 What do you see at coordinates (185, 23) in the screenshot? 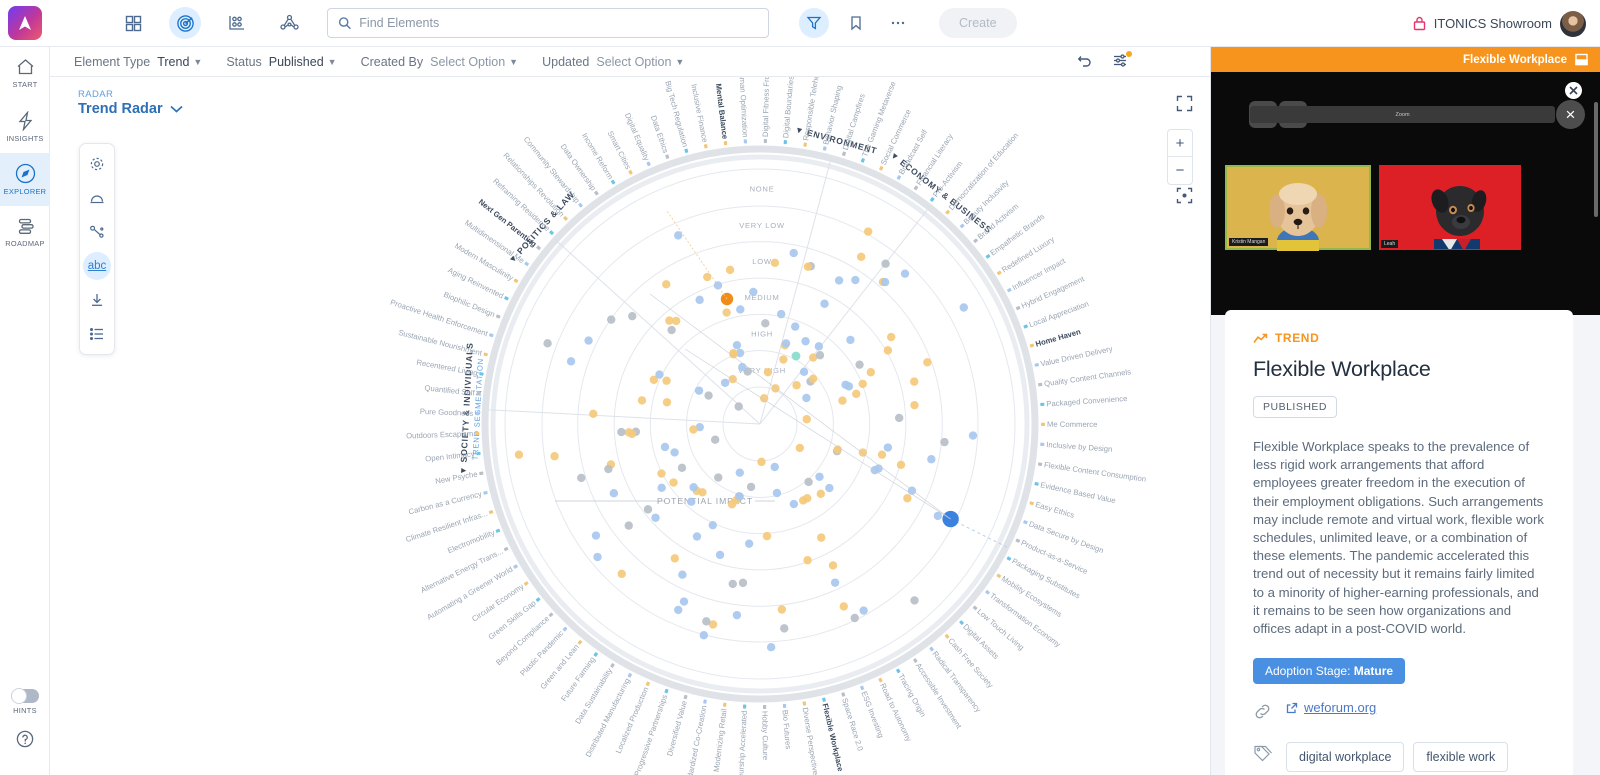
I see `radar-view-icon` at bounding box center [185, 23].